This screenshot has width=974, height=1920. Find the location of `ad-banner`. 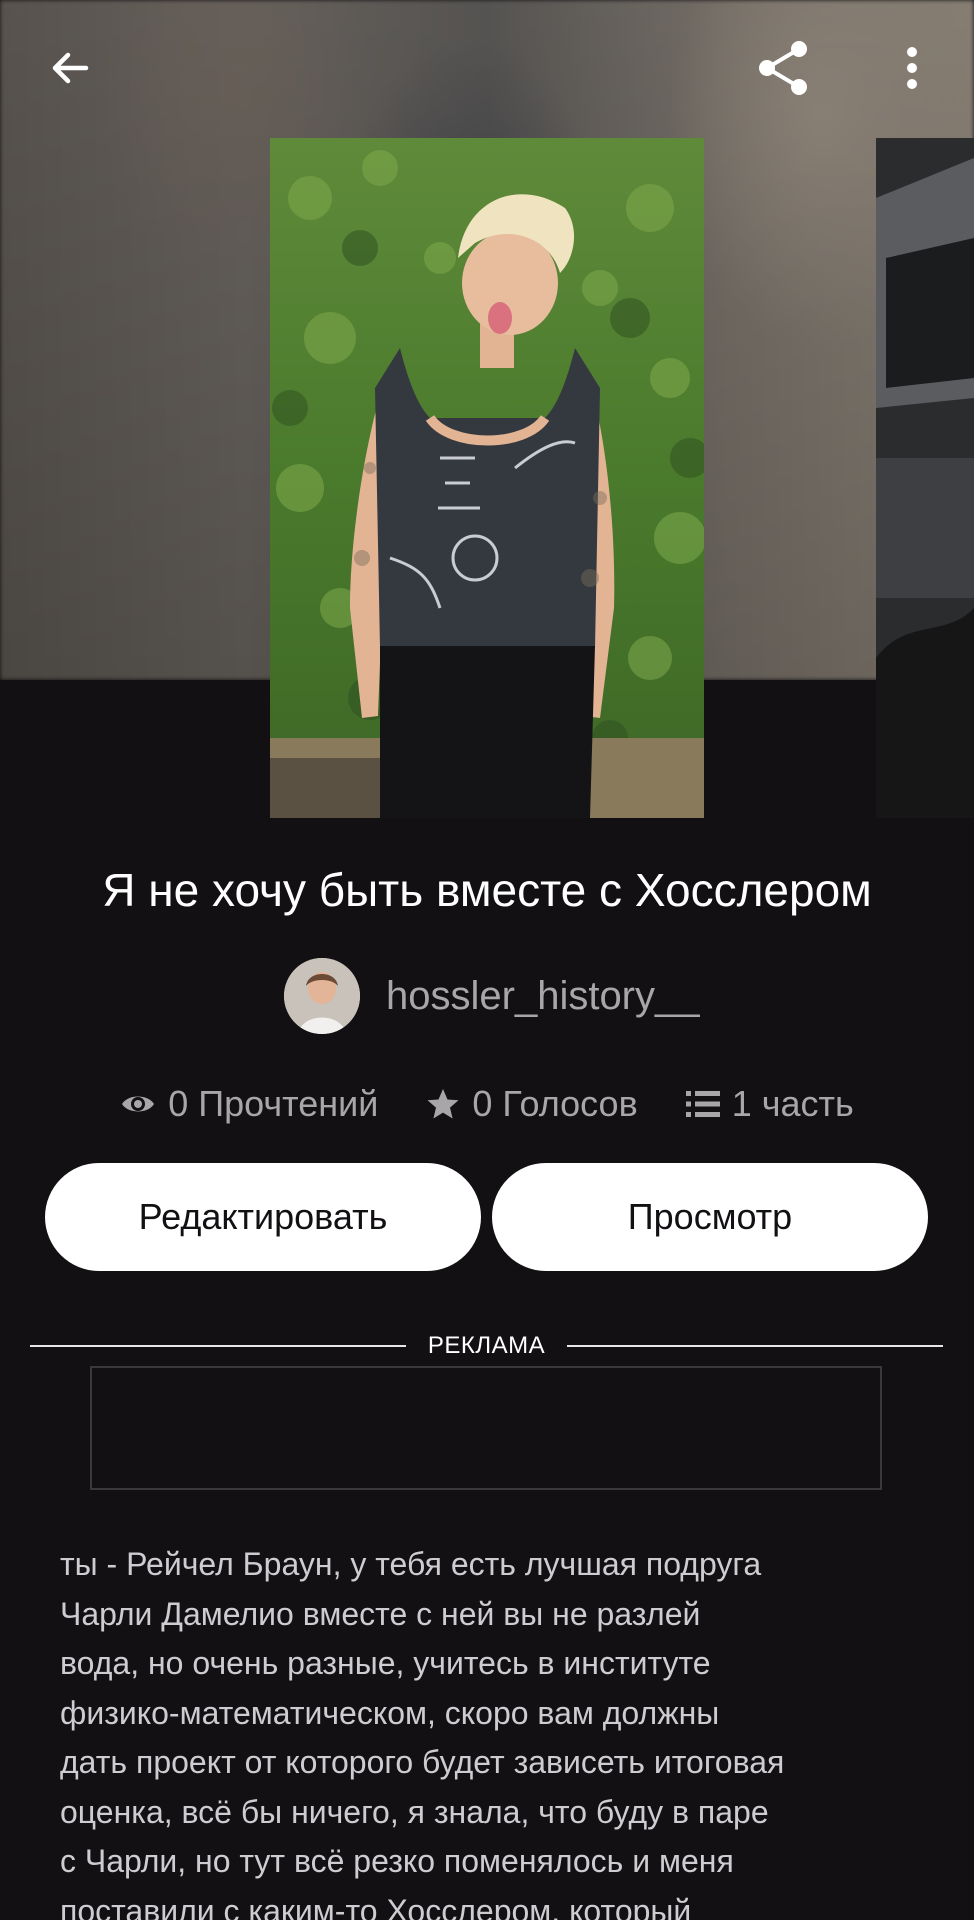

ad-banner is located at coordinates (486, 1428).